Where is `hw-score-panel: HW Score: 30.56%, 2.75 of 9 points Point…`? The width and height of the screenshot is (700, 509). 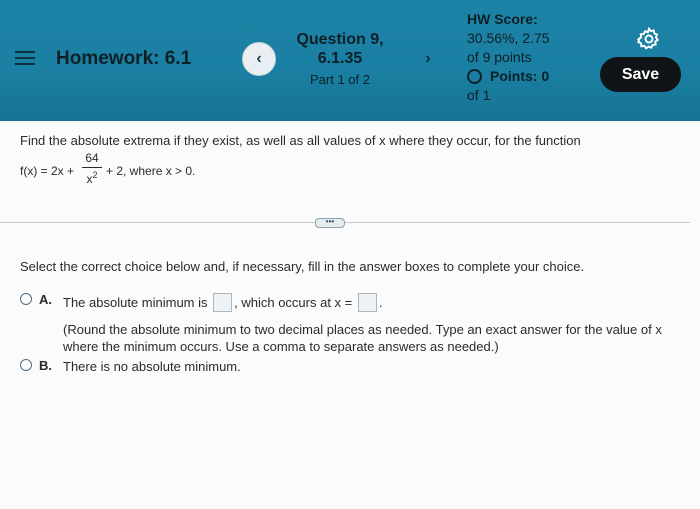 hw-score-panel: HW Score: 30.56%, 2.75 of 9 points Point… is located at coordinates (508, 57).